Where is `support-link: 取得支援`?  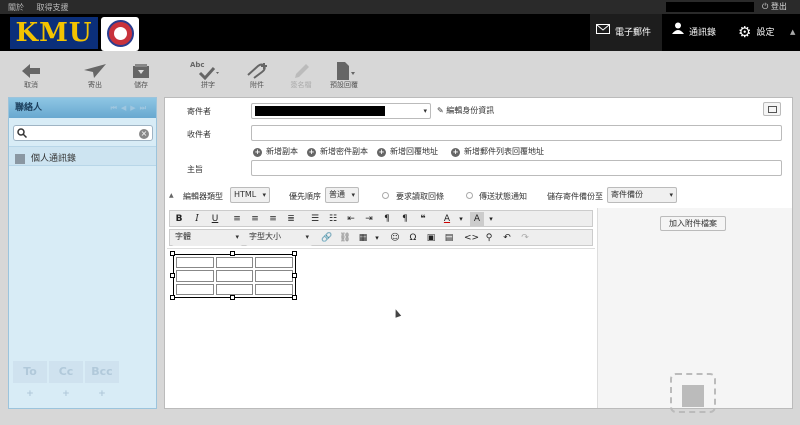
support-link: 取得支援 is located at coordinates (53, 7).